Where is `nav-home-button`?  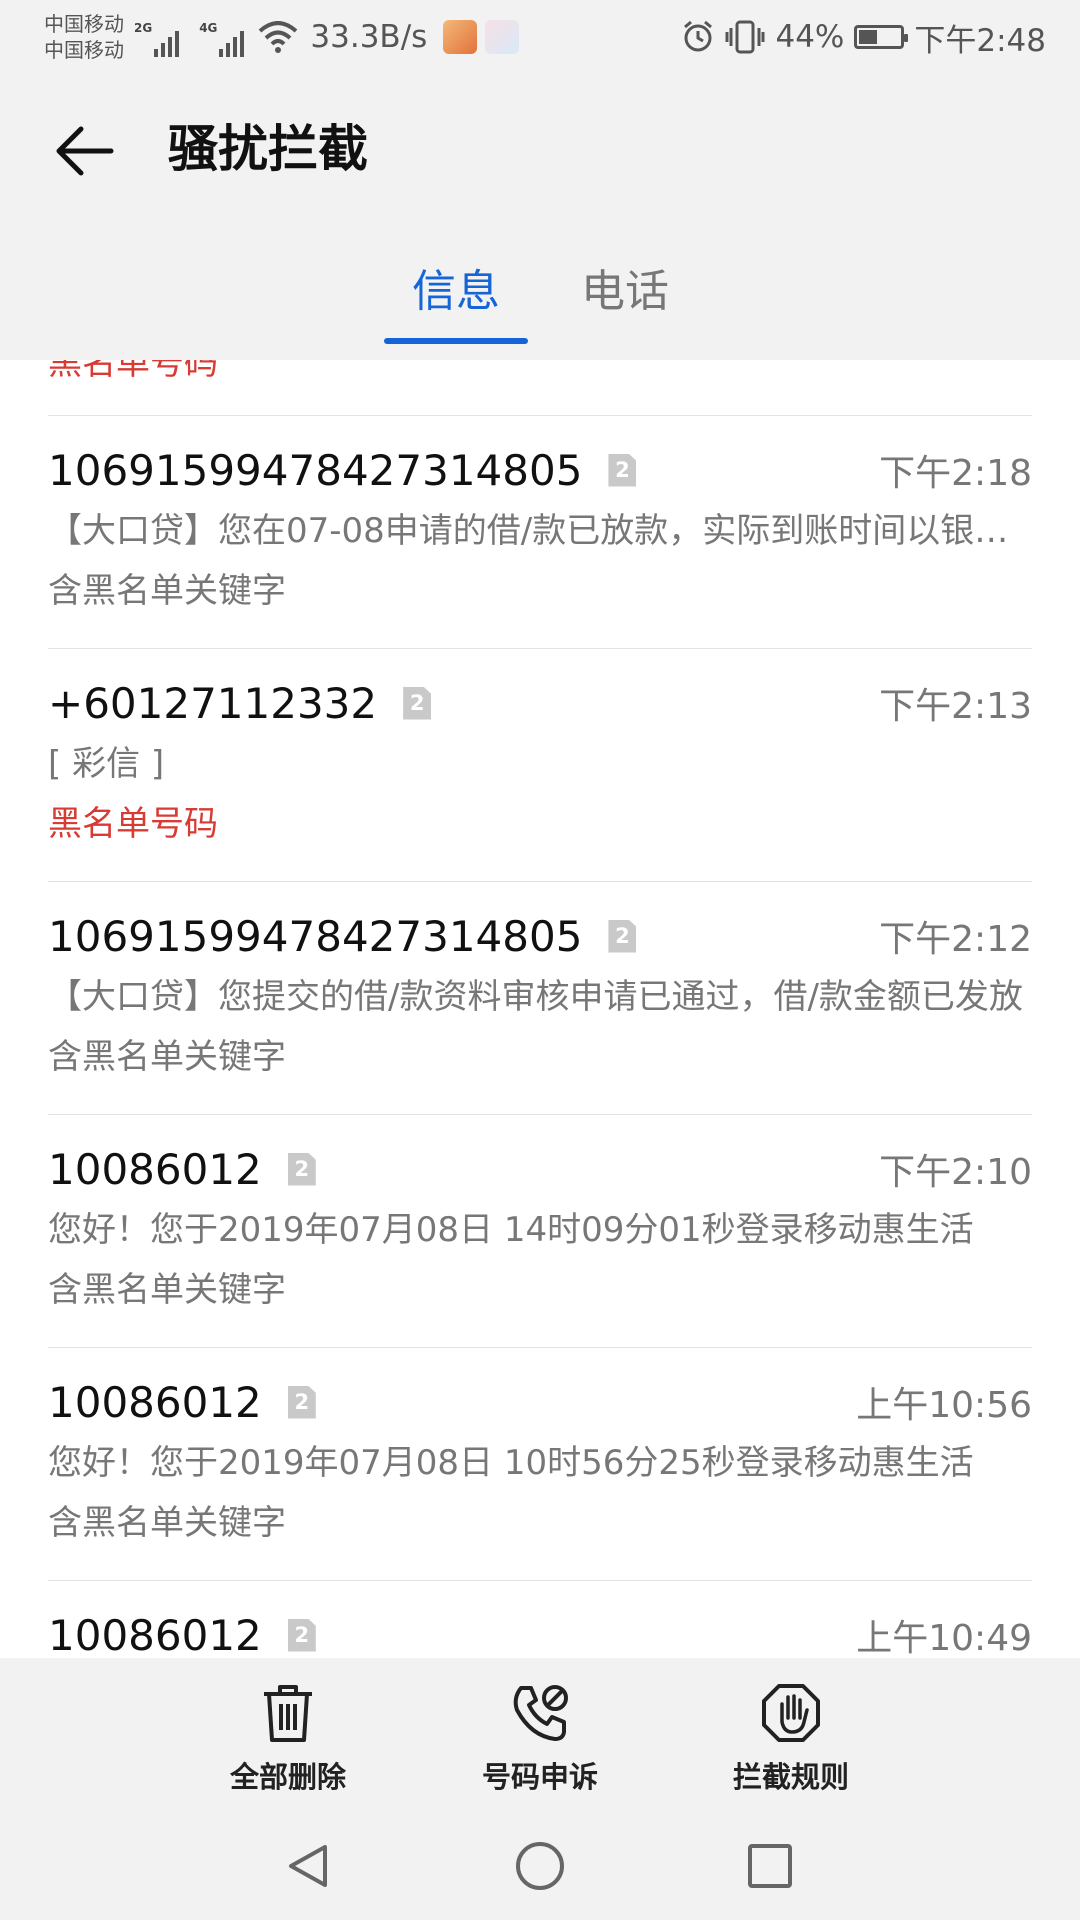
nav-home-button is located at coordinates (540, 1866).